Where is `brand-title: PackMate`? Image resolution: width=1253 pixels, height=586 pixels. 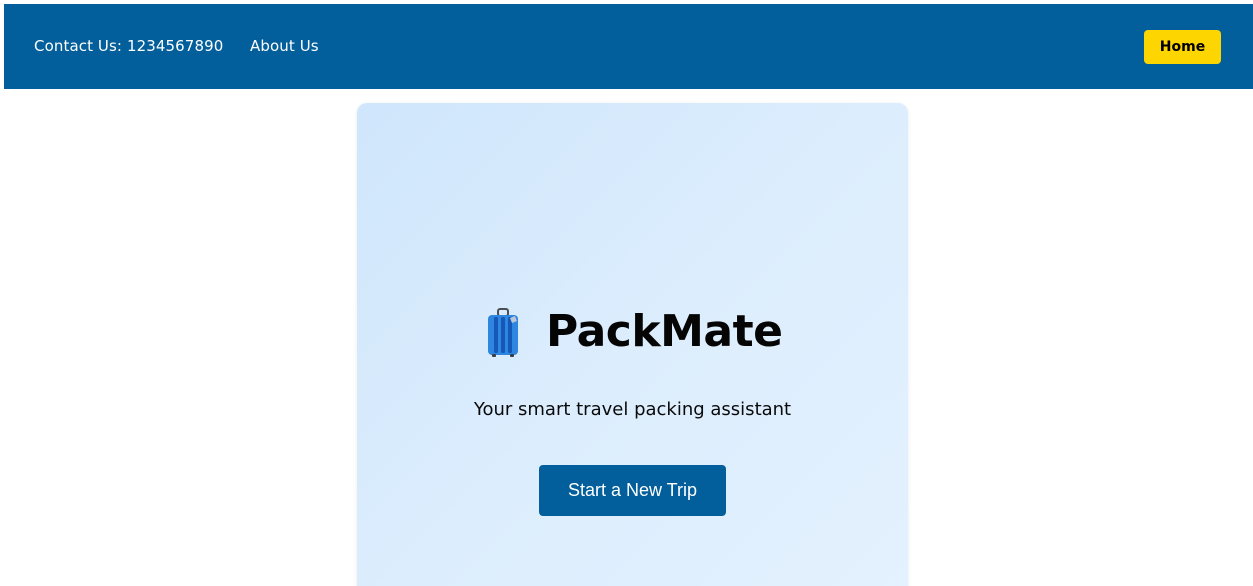 brand-title: PackMate is located at coordinates (664, 331).